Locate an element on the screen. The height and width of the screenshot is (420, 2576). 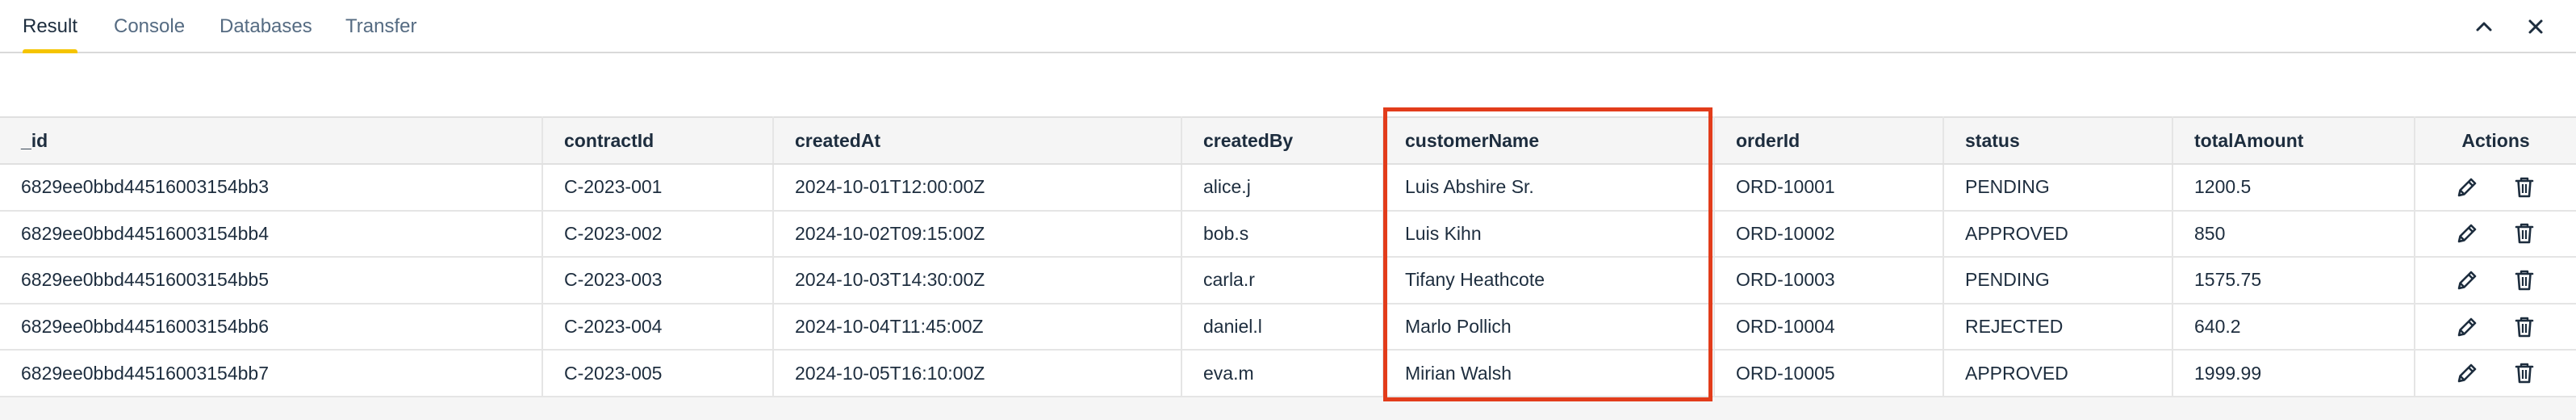
cell-createdby: daniel.l is located at coordinates (1282, 327).